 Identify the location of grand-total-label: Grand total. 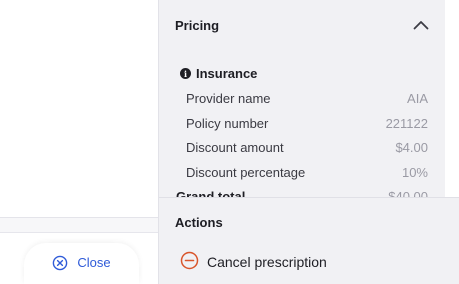
(211, 193).